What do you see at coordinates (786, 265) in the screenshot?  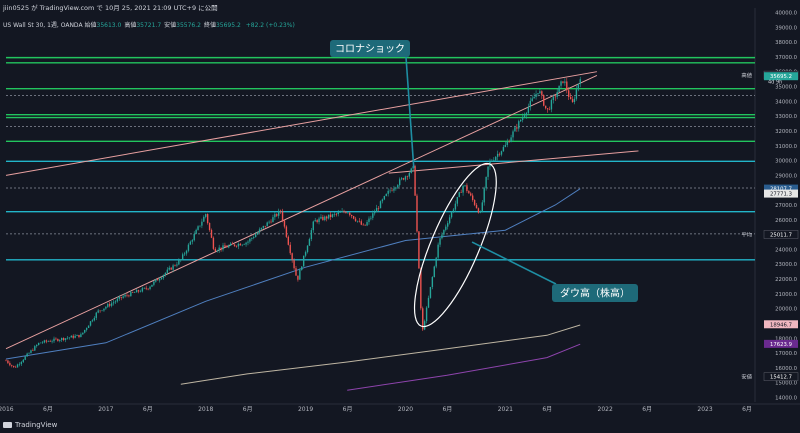 I see `y-tick-label: 23000.0` at bounding box center [786, 265].